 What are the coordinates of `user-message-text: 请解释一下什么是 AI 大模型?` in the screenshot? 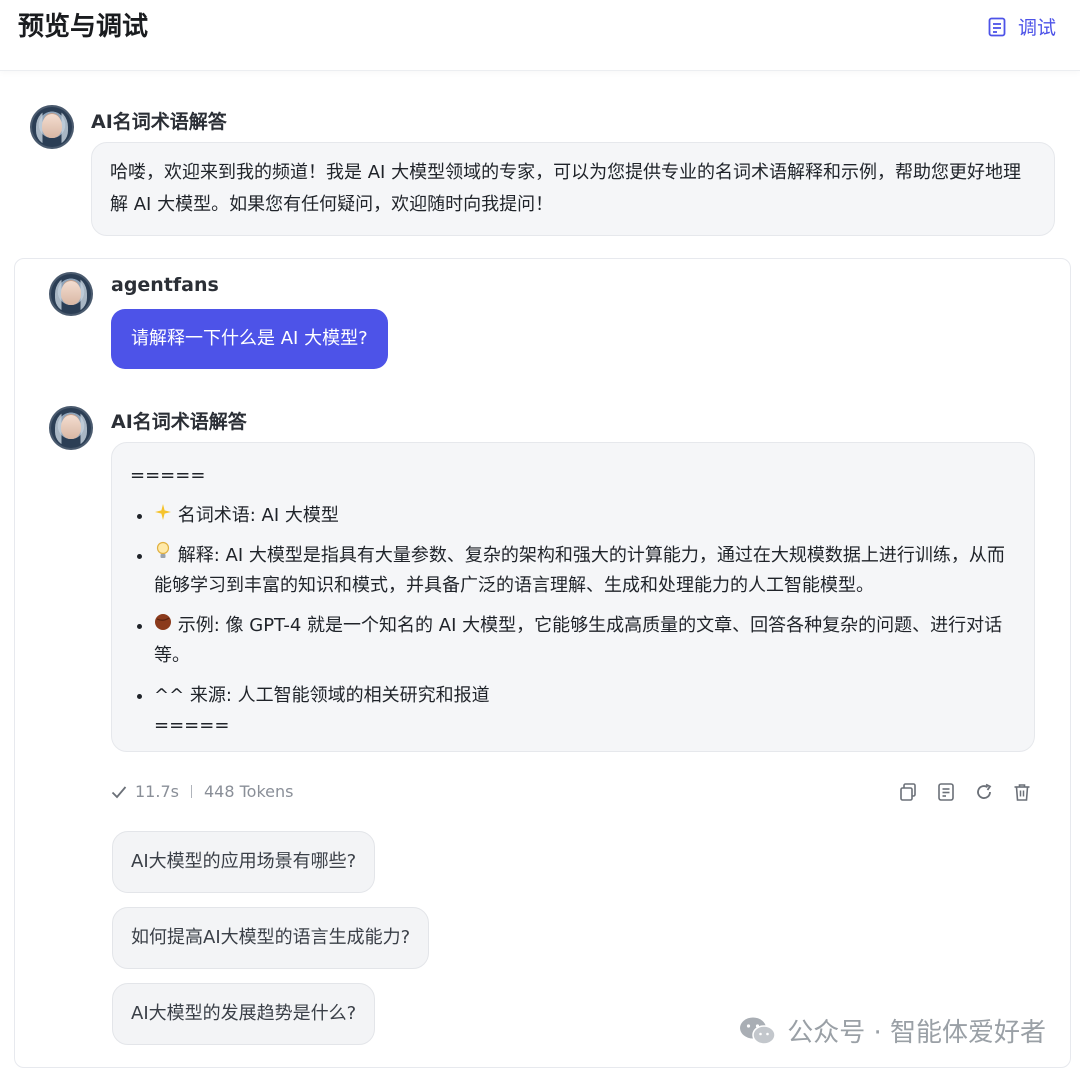 It's located at (249, 338).